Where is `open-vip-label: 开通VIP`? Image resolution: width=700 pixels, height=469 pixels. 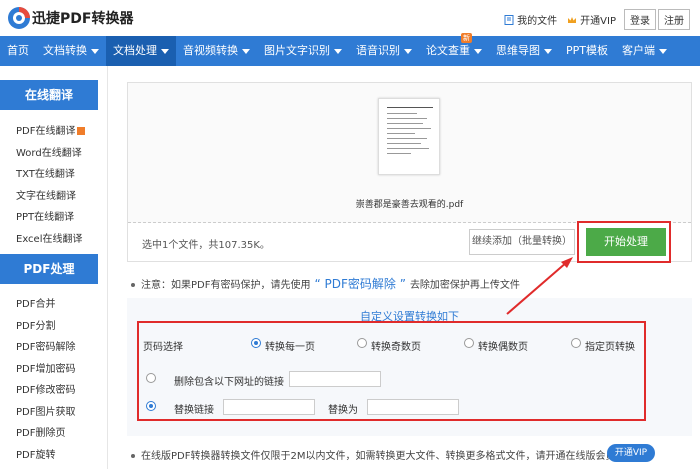
open-vip-label: 开通VIP is located at coordinates (598, 21).